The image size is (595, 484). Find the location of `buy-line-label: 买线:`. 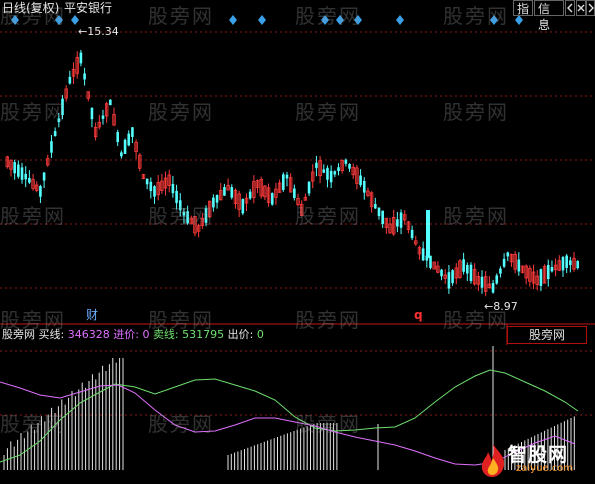

buy-line-label: 买线: is located at coordinates (51, 334).